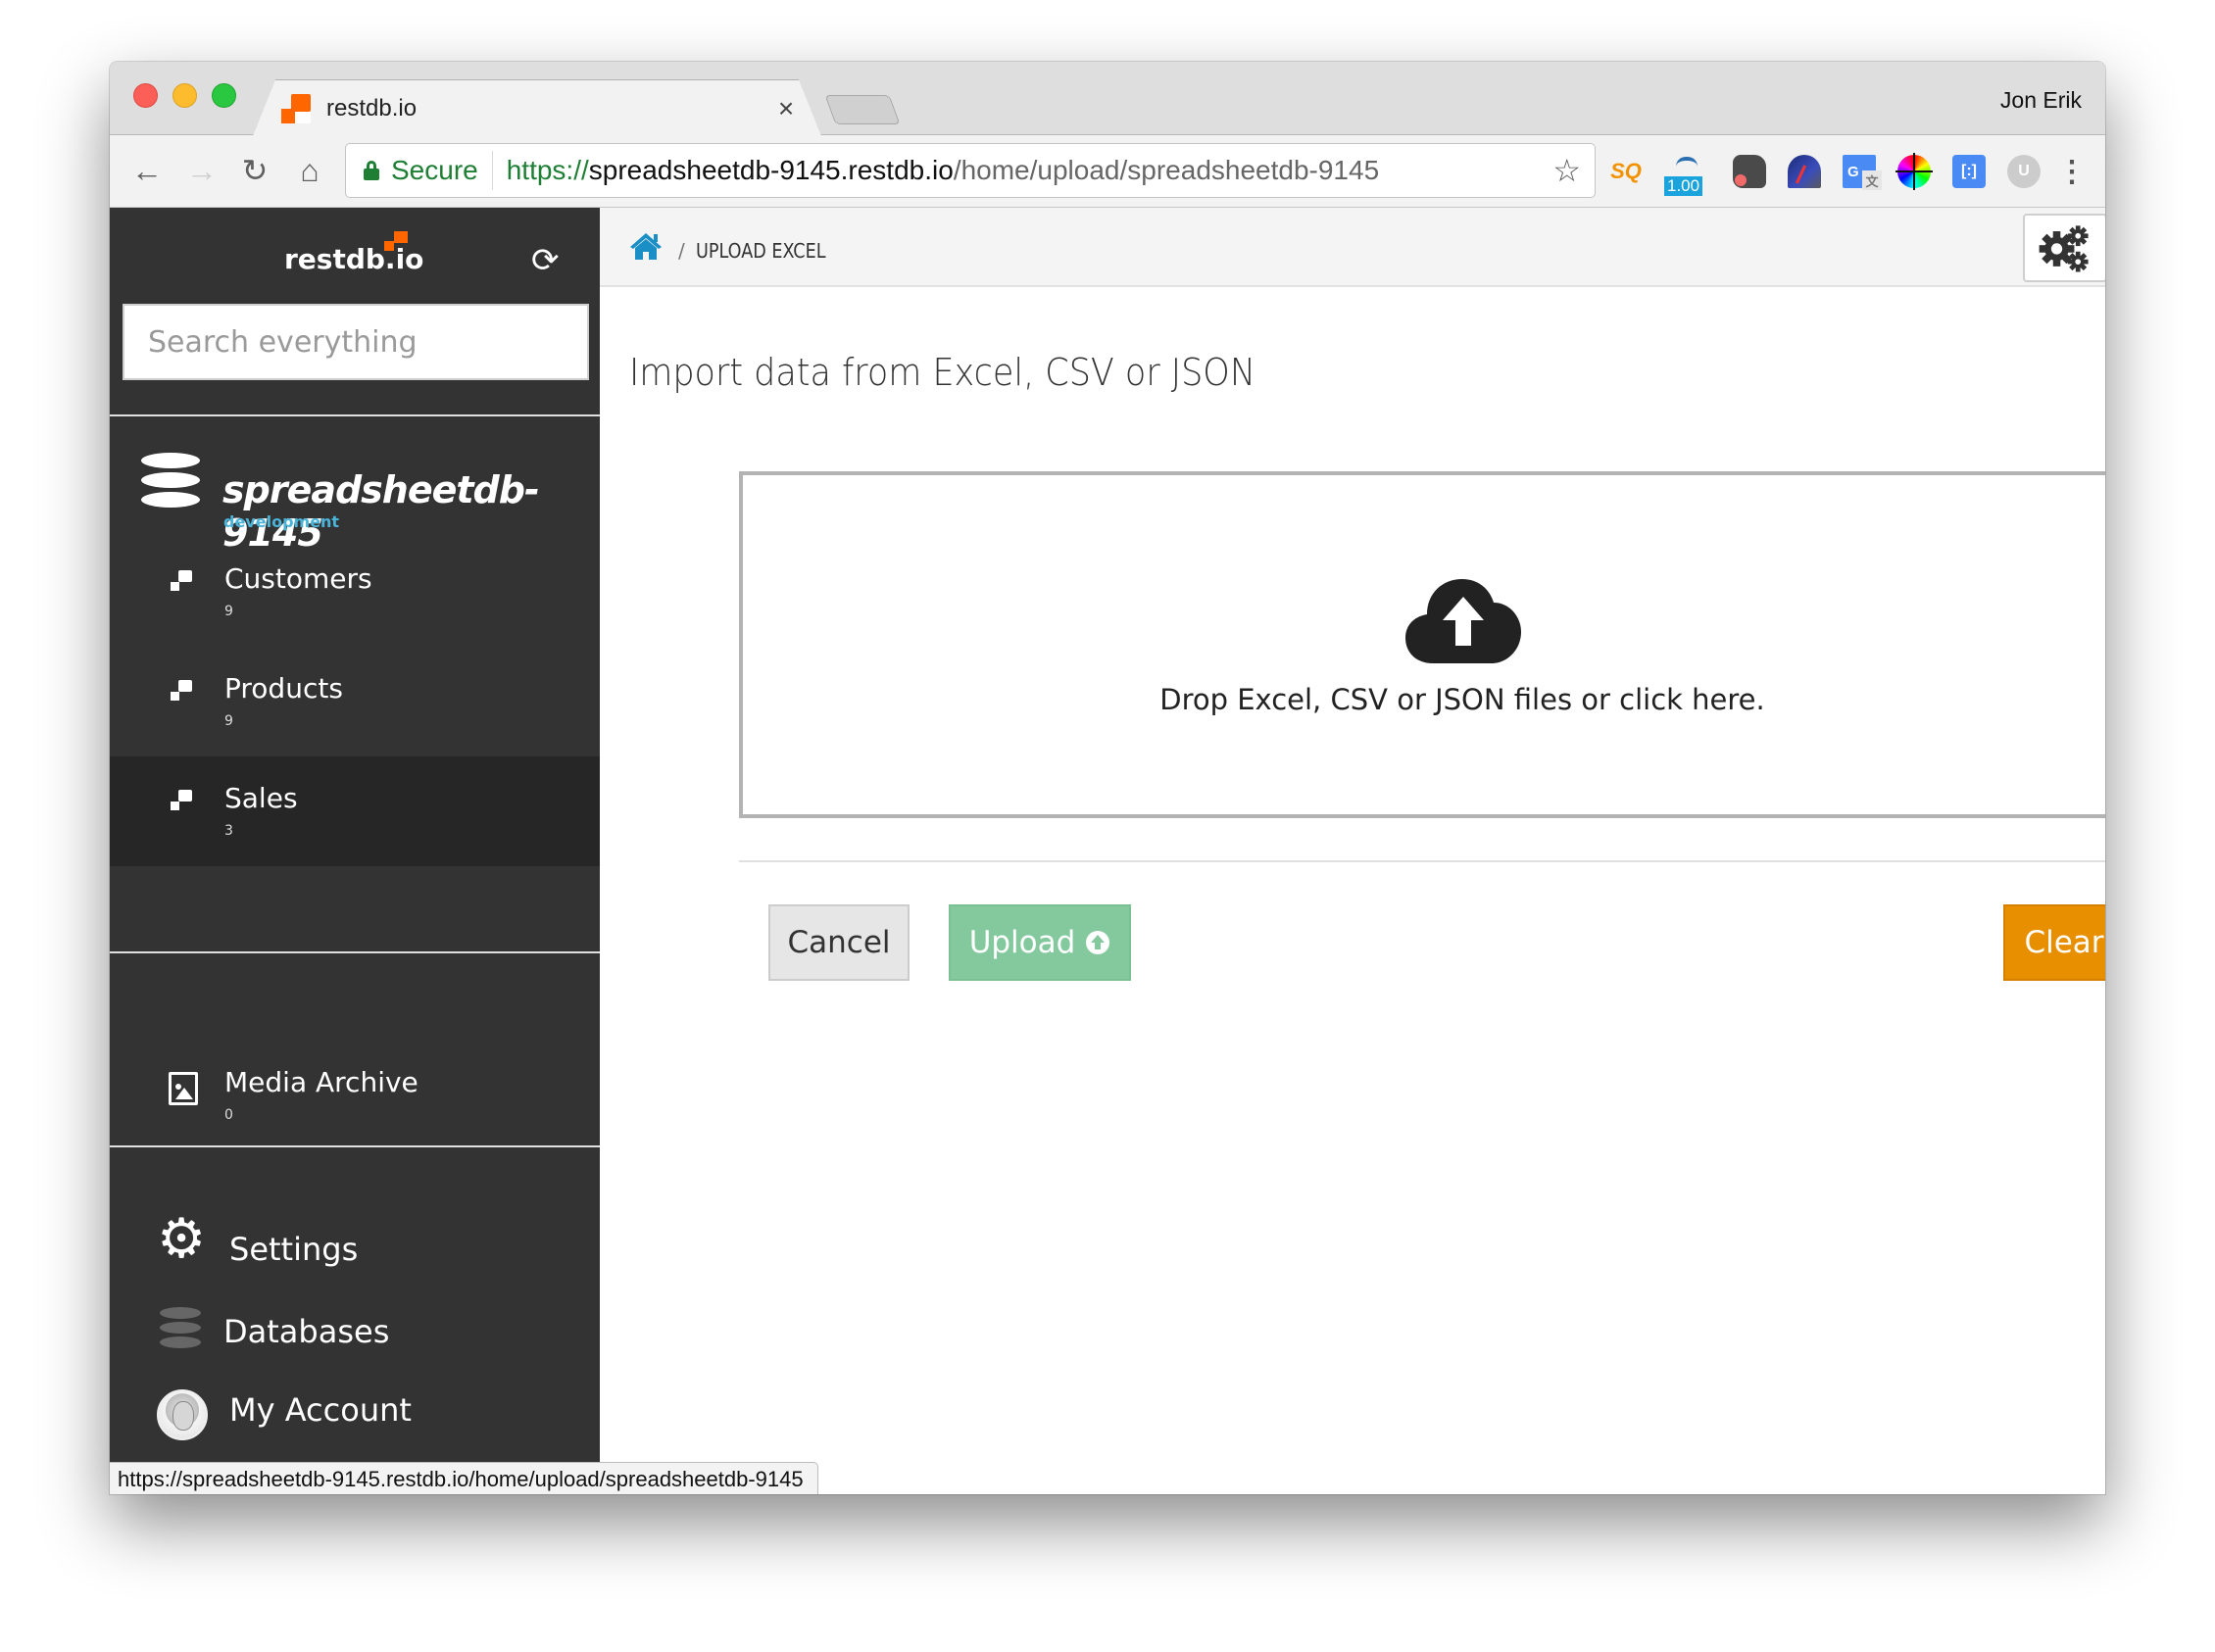 This screenshot has height=1652, width=2215. I want to click on tab-restdb-content: restdb.io ×, so click(541, 108).